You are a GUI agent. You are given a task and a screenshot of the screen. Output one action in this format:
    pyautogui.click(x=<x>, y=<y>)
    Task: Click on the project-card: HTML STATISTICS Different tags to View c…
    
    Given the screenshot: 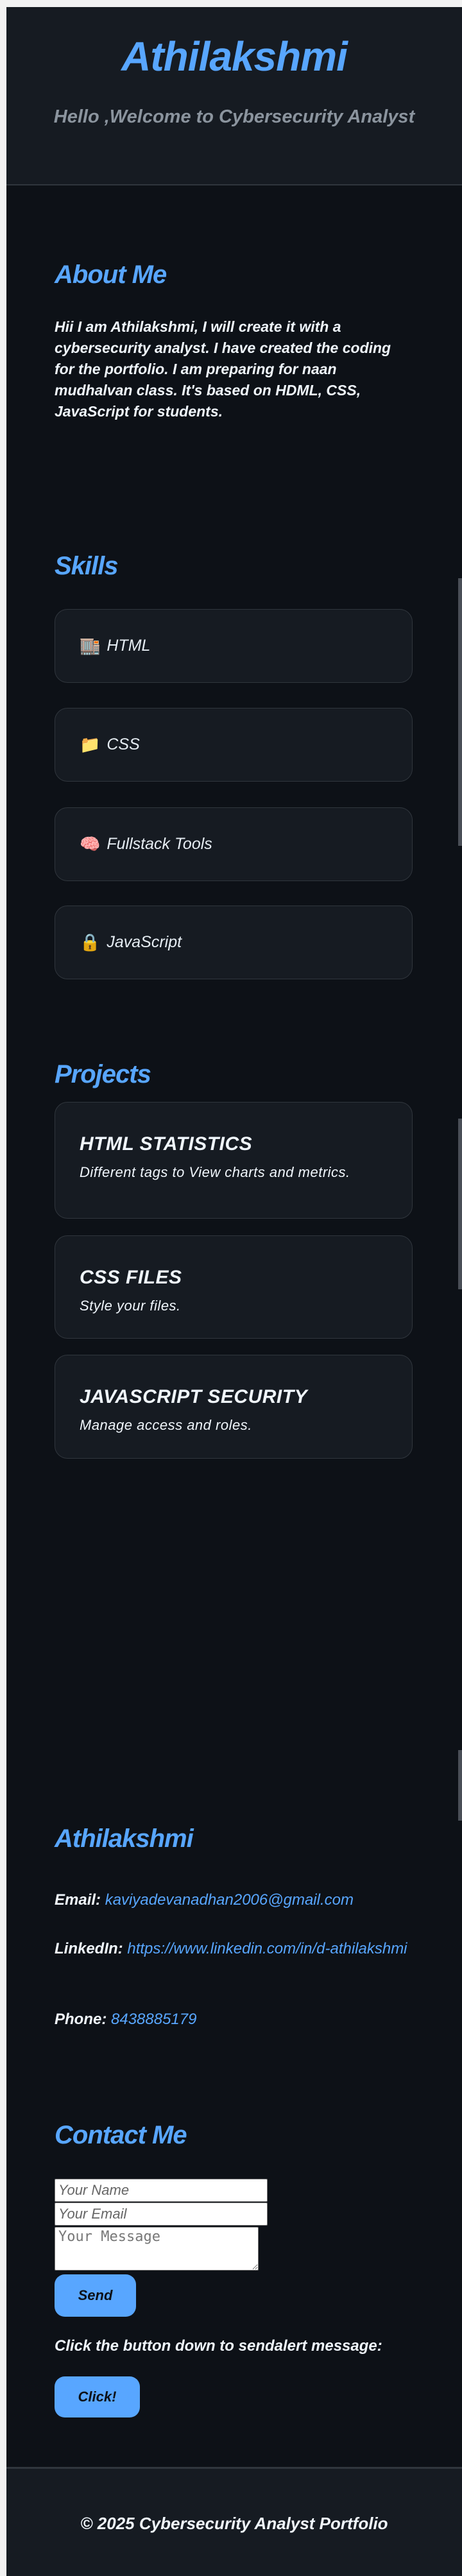 What is the action you would take?
    pyautogui.click(x=234, y=1160)
    